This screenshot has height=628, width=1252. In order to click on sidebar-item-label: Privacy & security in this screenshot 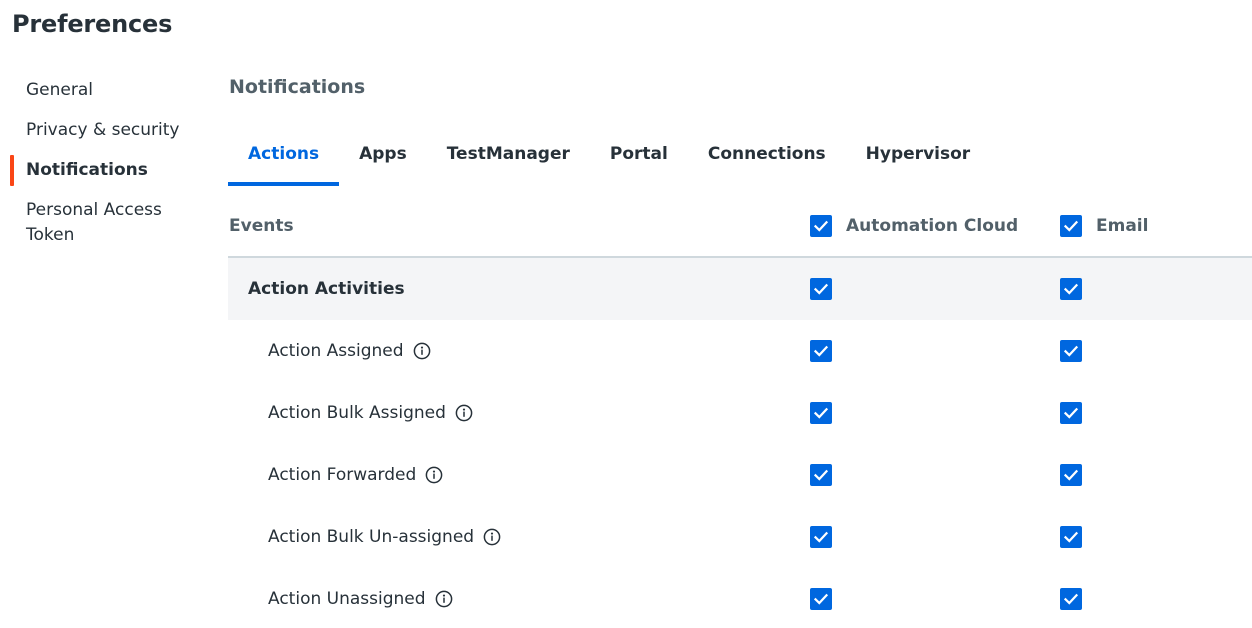, I will do `click(103, 130)`.